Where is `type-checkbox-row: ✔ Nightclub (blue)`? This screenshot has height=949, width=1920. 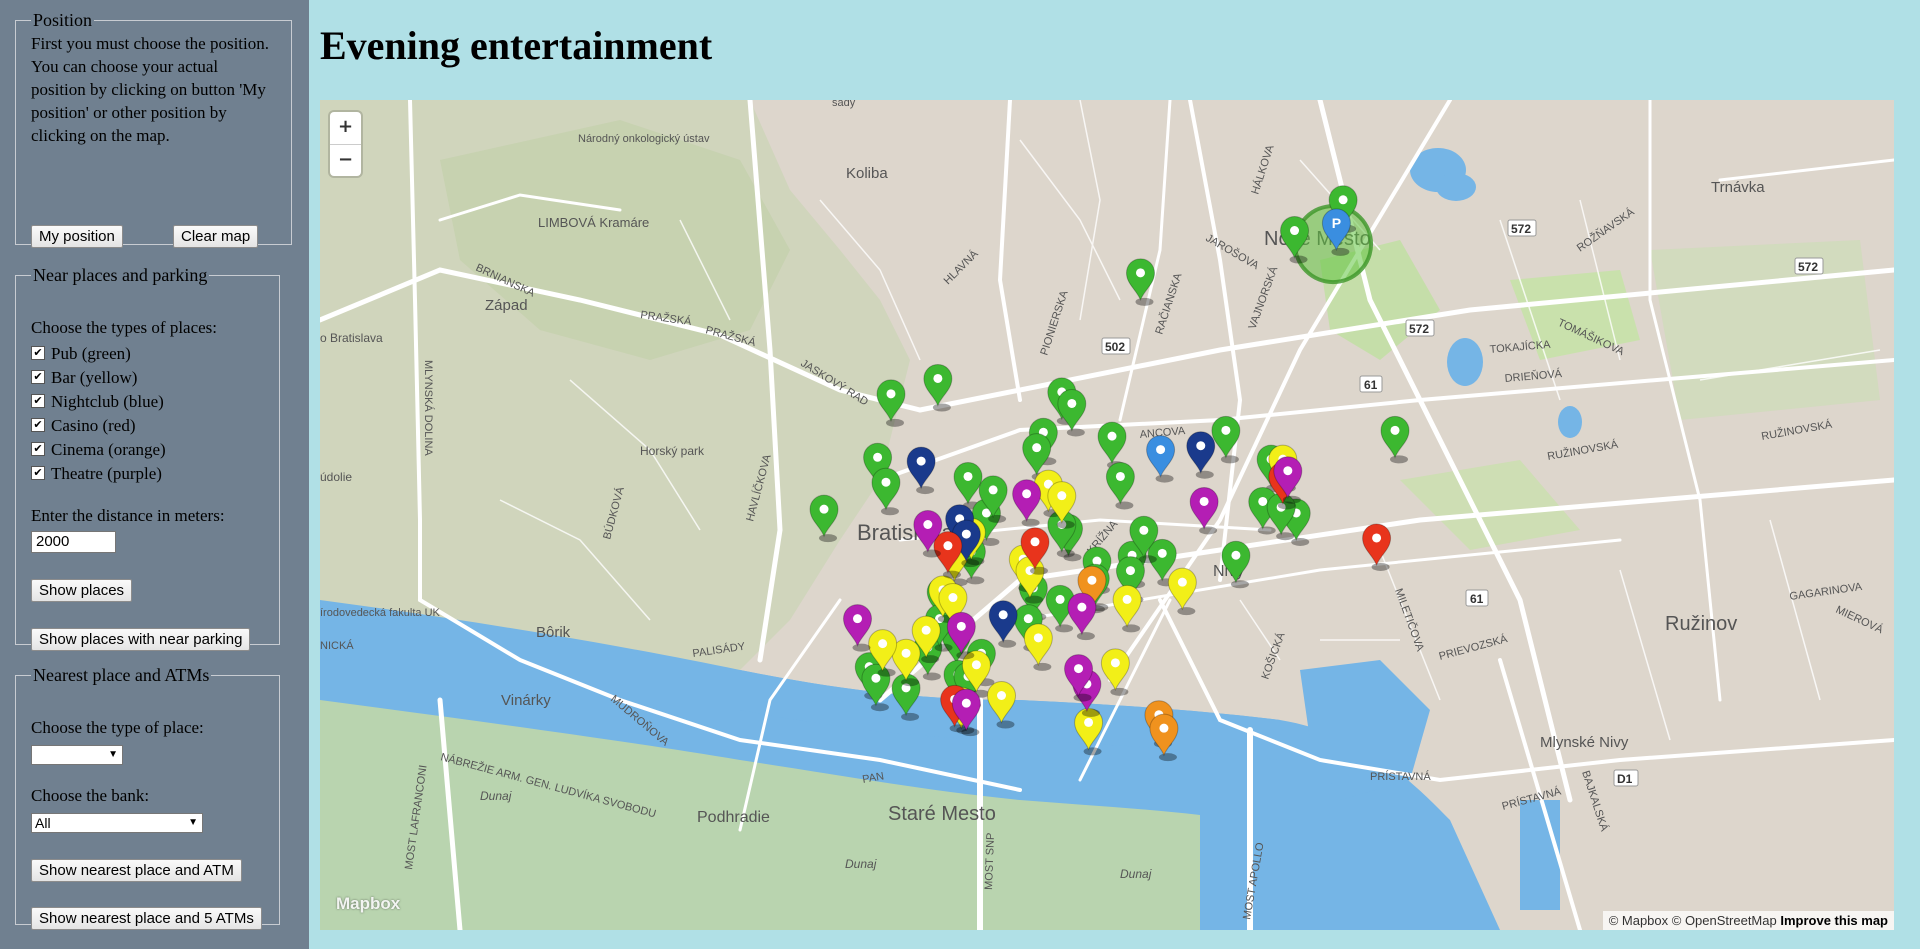 type-checkbox-row: ✔ Nightclub (blue) is located at coordinates (97, 402).